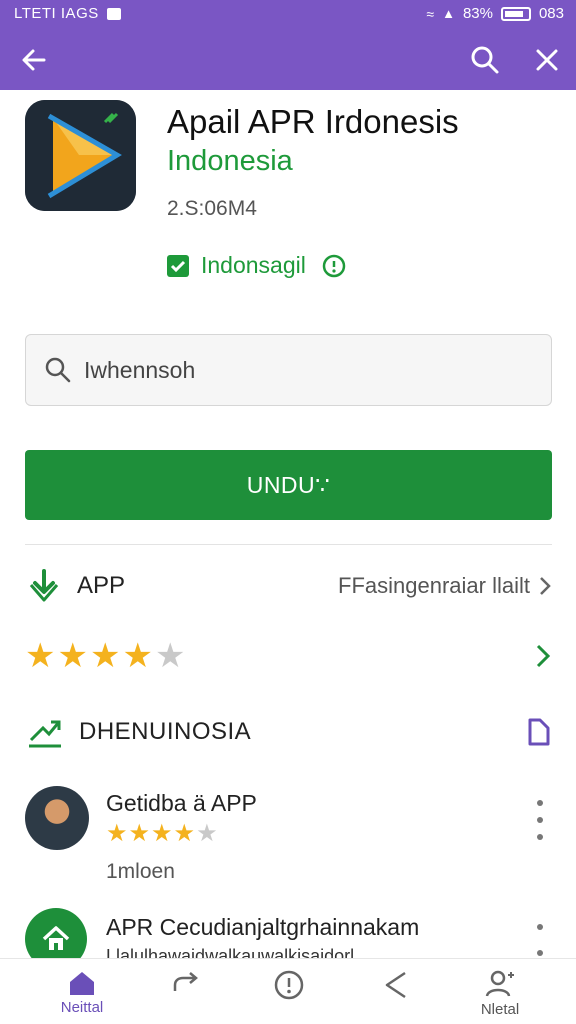 The image size is (576, 1024). Describe the element at coordinates (288, 485) in the screenshot. I see `install-button: UNDU∵` at that location.